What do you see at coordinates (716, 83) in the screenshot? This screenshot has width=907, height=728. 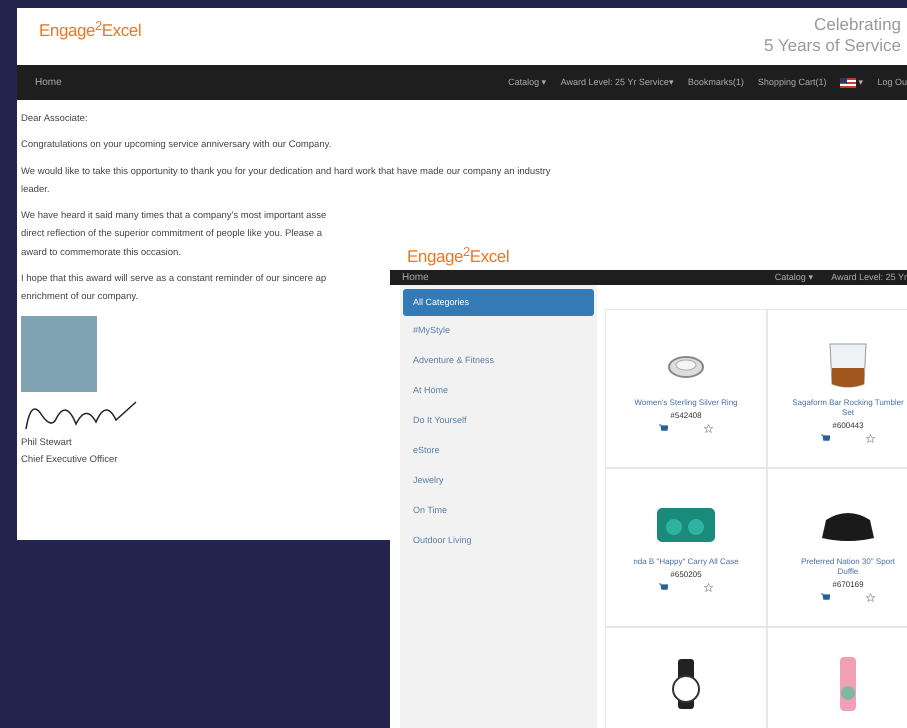 I see `nav-link: Bookmarks(1)` at bounding box center [716, 83].